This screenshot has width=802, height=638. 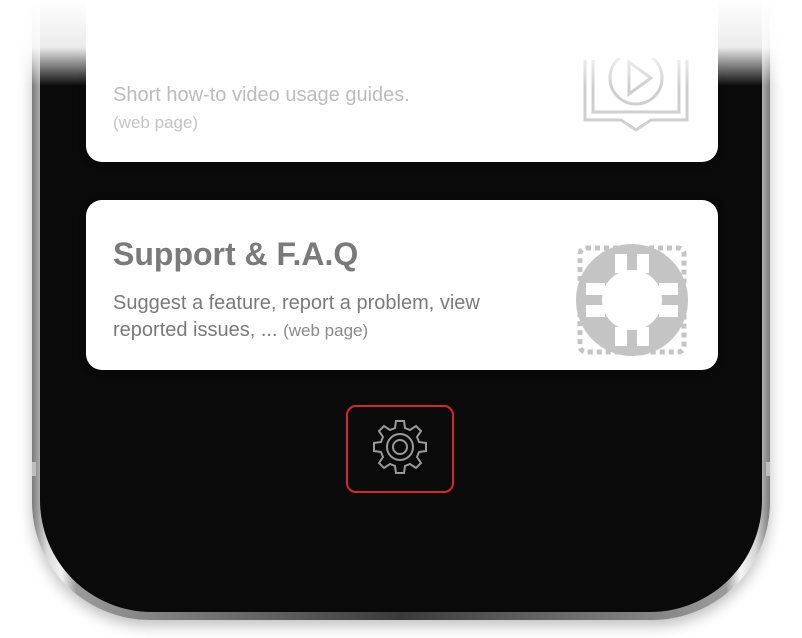 What do you see at coordinates (236, 254) in the screenshot?
I see `support-faq-title: Support & F.A.Q` at bounding box center [236, 254].